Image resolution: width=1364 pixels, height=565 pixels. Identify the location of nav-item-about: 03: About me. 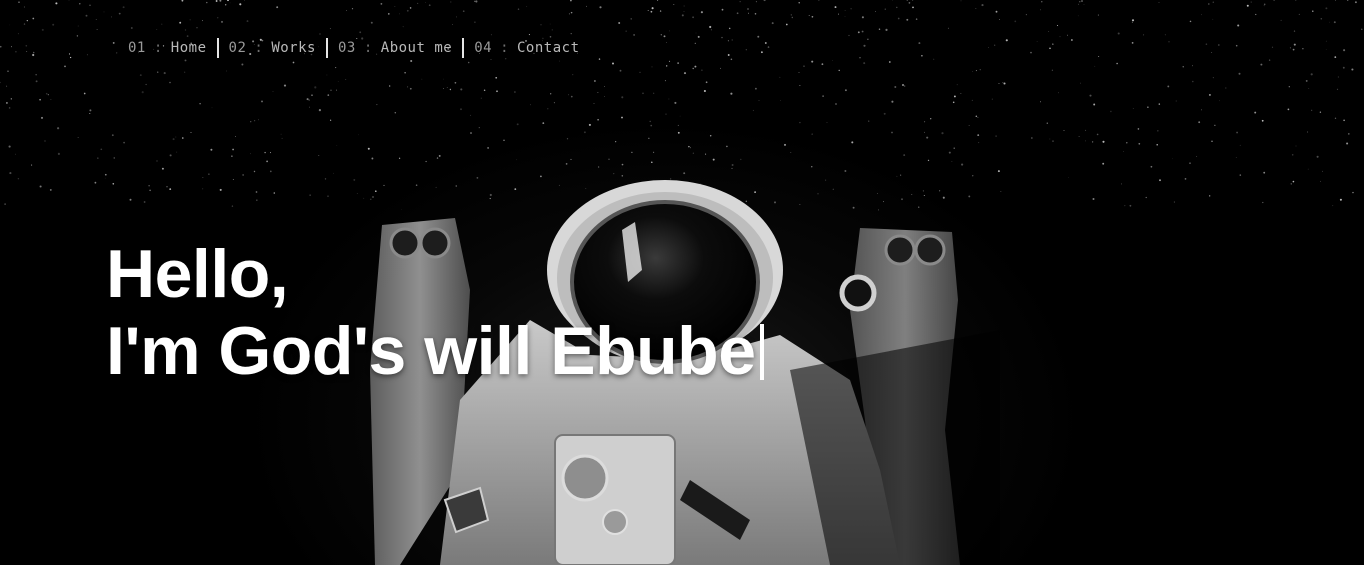
(393, 48).